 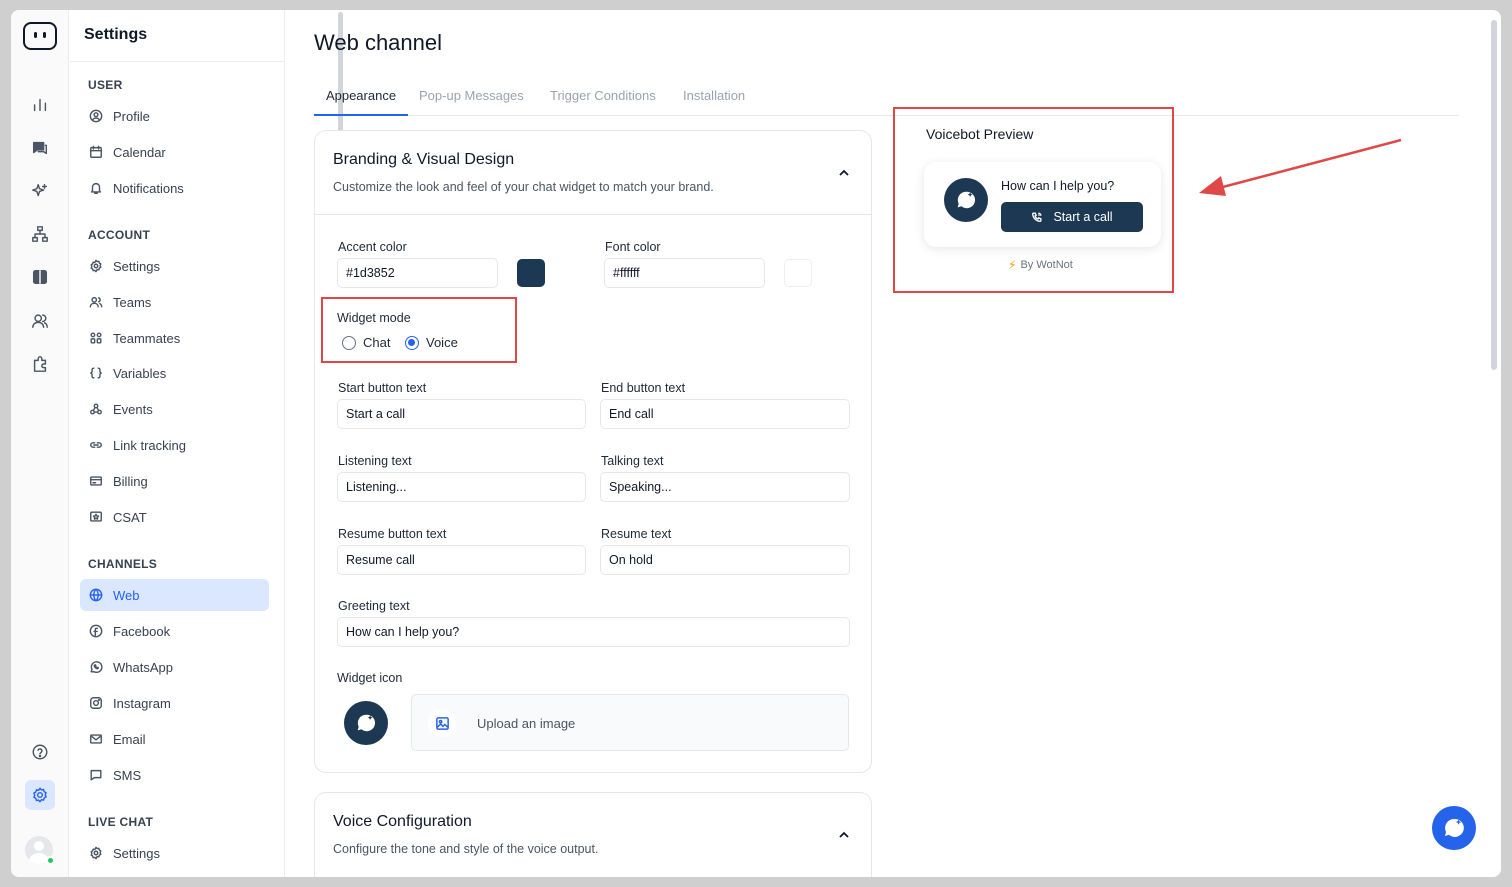 What do you see at coordinates (174, 409) in the screenshot?
I see `sidebar-item-events: Events` at bounding box center [174, 409].